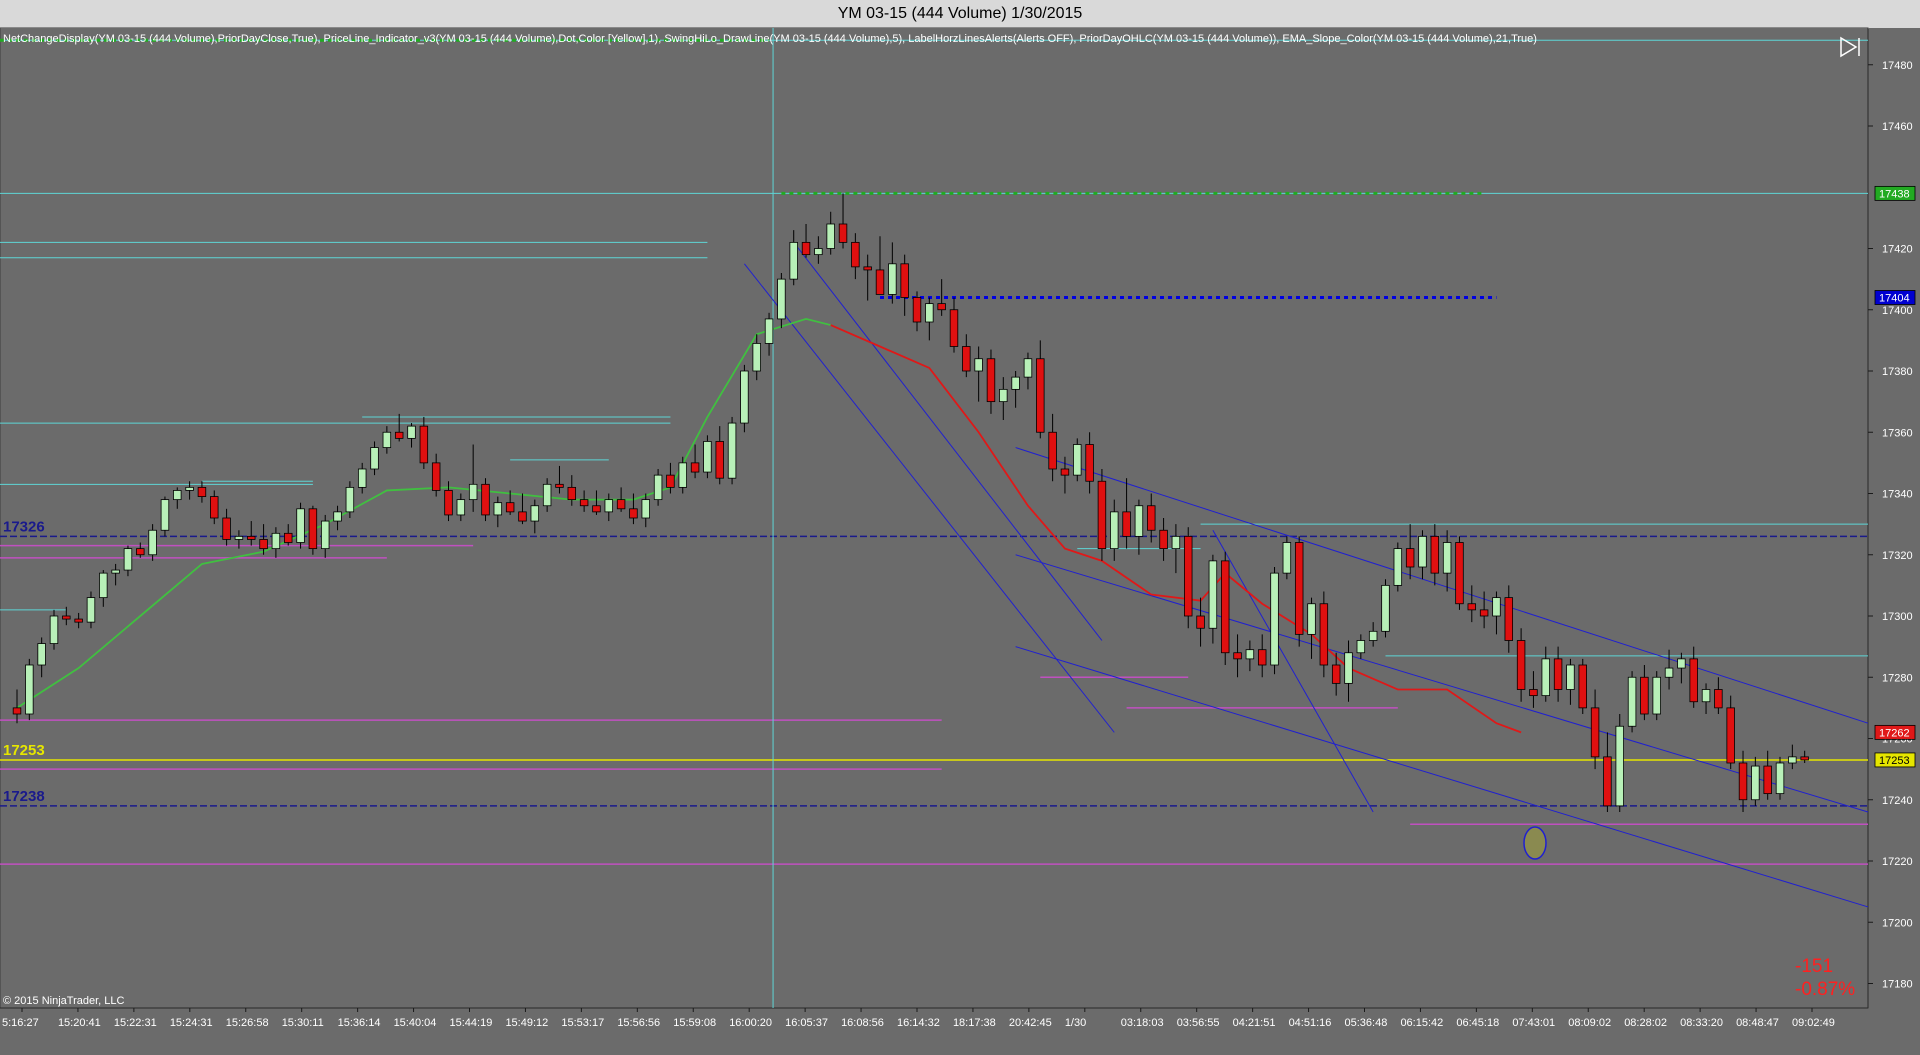 The image size is (1920, 1055). What do you see at coordinates (1897, 311) in the screenshot?
I see `y-tick-label: 17400` at bounding box center [1897, 311].